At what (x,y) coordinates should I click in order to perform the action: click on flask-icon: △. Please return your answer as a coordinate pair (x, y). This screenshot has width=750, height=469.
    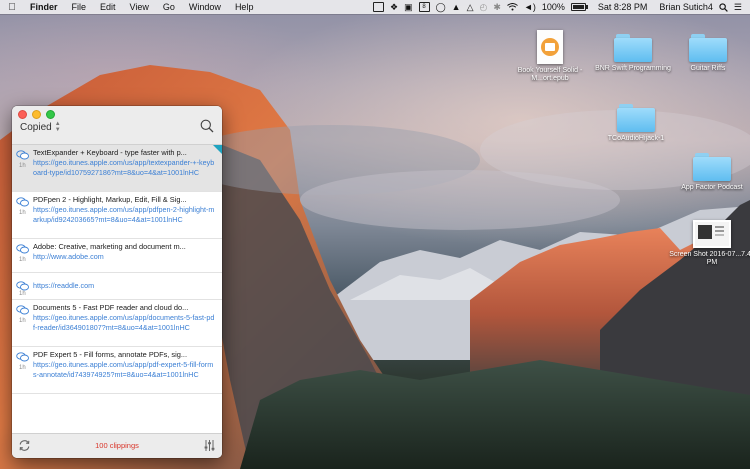
    Looking at the image, I should click on (470, 7).